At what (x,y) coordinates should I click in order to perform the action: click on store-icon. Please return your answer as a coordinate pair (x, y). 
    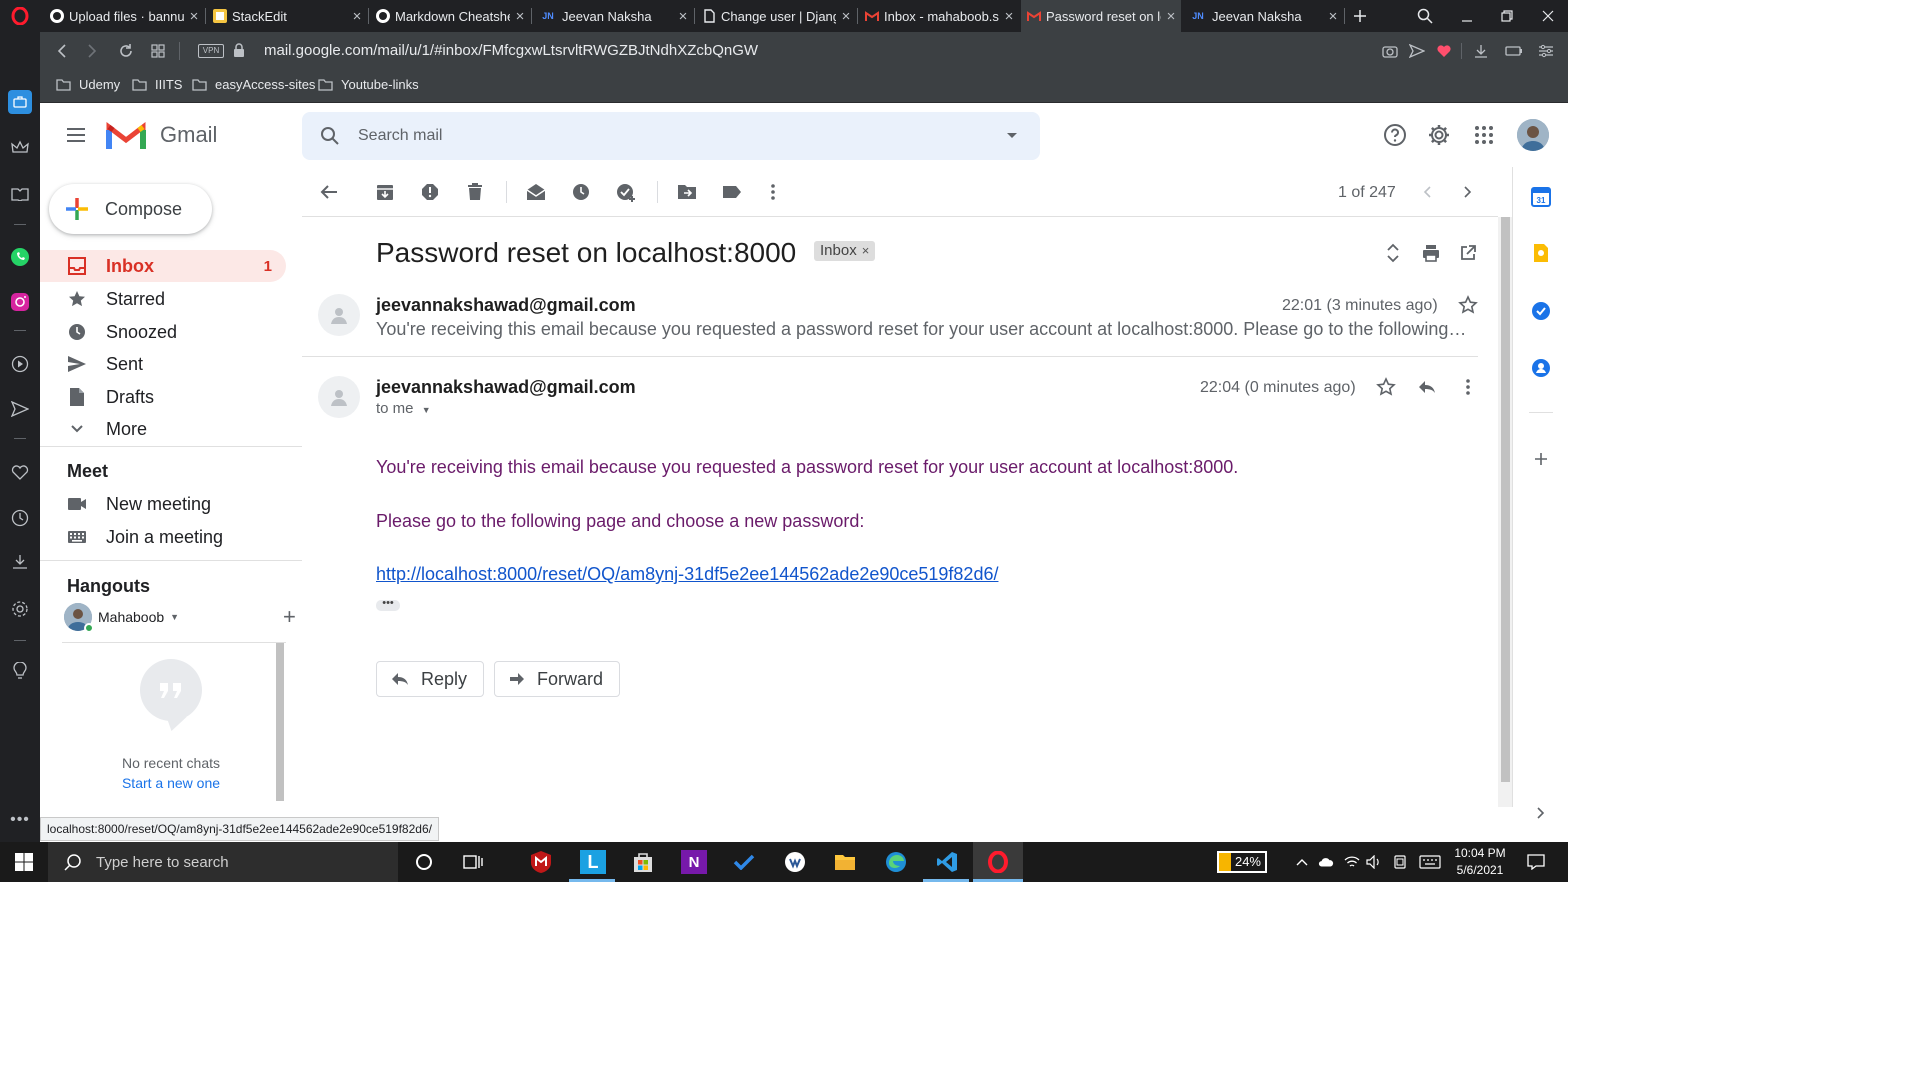
    Looking at the image, I should click on (643, 862).